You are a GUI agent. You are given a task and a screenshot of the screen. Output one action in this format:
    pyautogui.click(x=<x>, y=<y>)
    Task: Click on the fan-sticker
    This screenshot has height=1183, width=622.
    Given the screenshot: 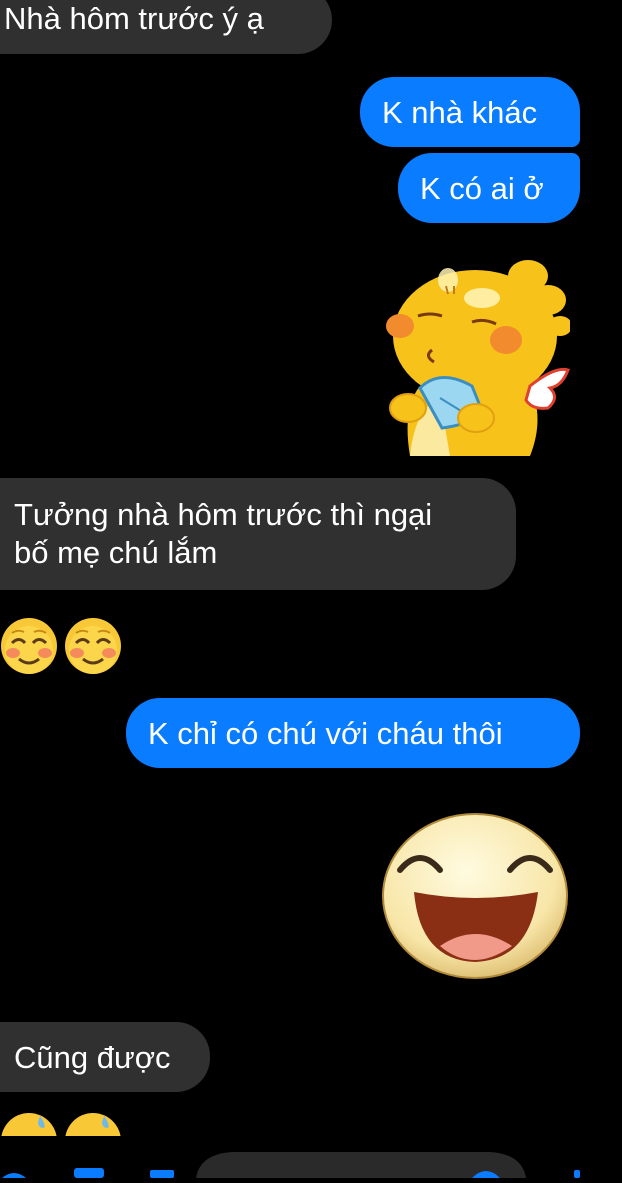 What is the action you would take?
    pyautogui.click(x=476, y=357)
    